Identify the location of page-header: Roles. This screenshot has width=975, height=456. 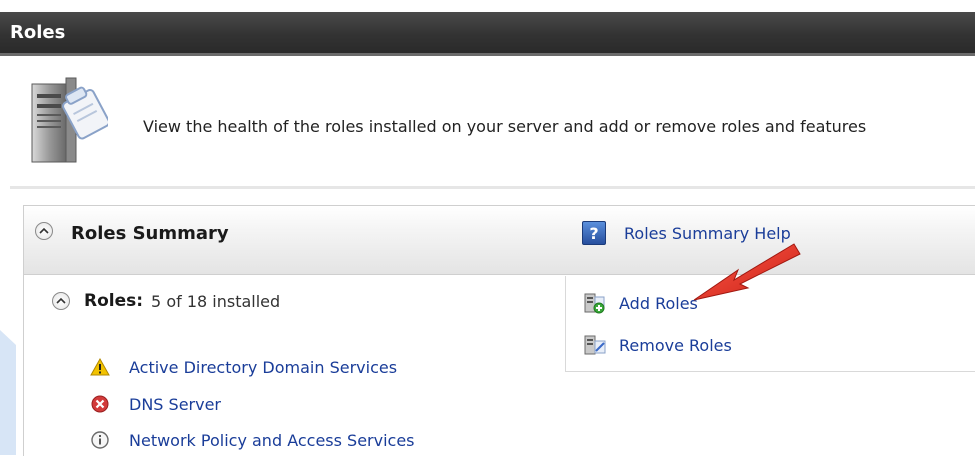
(487, 34).